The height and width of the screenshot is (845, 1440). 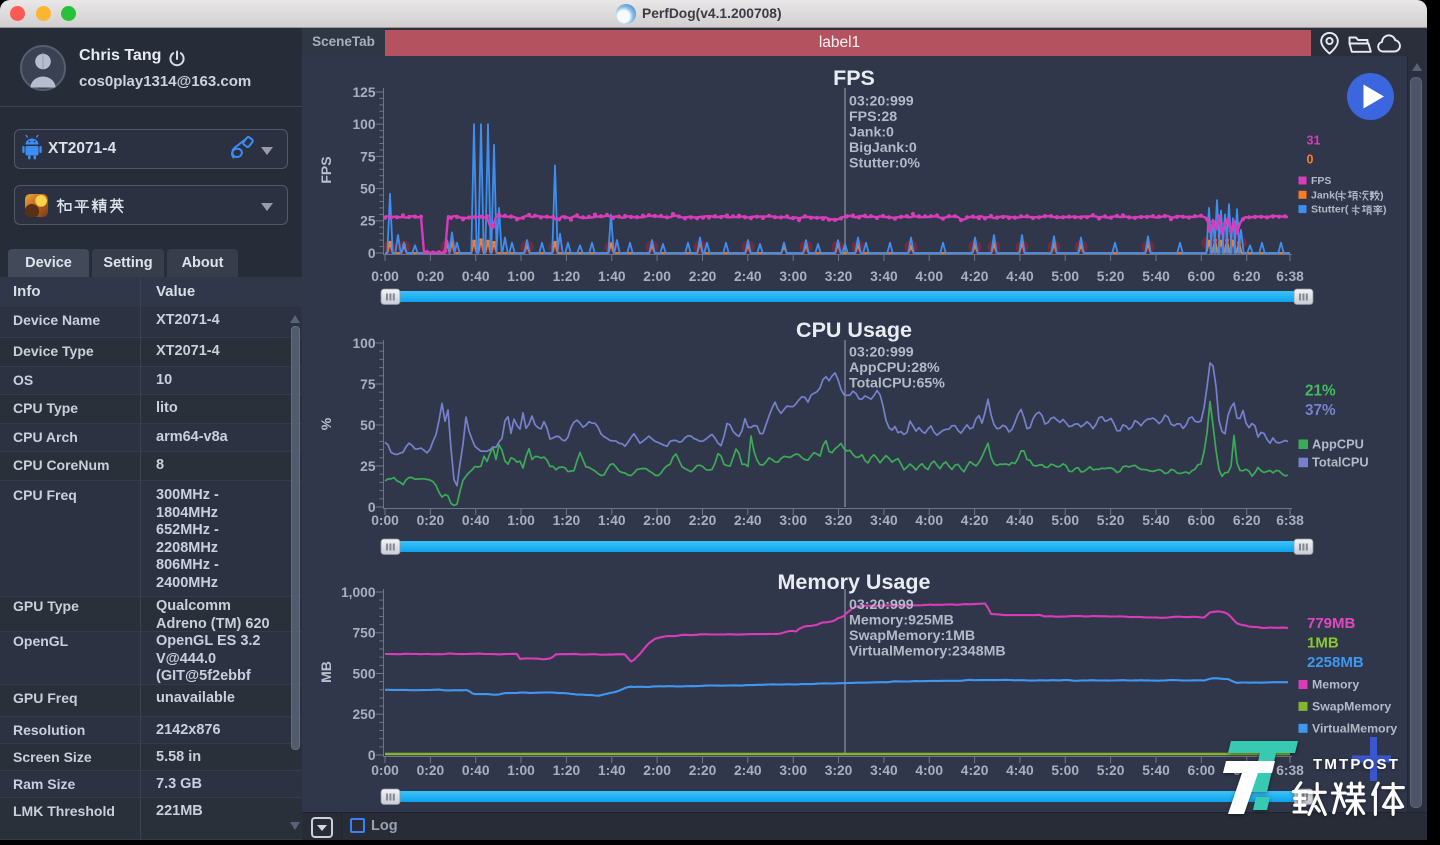 I want to click on svg-text: Stutter(, so click(x=1330, y=210).